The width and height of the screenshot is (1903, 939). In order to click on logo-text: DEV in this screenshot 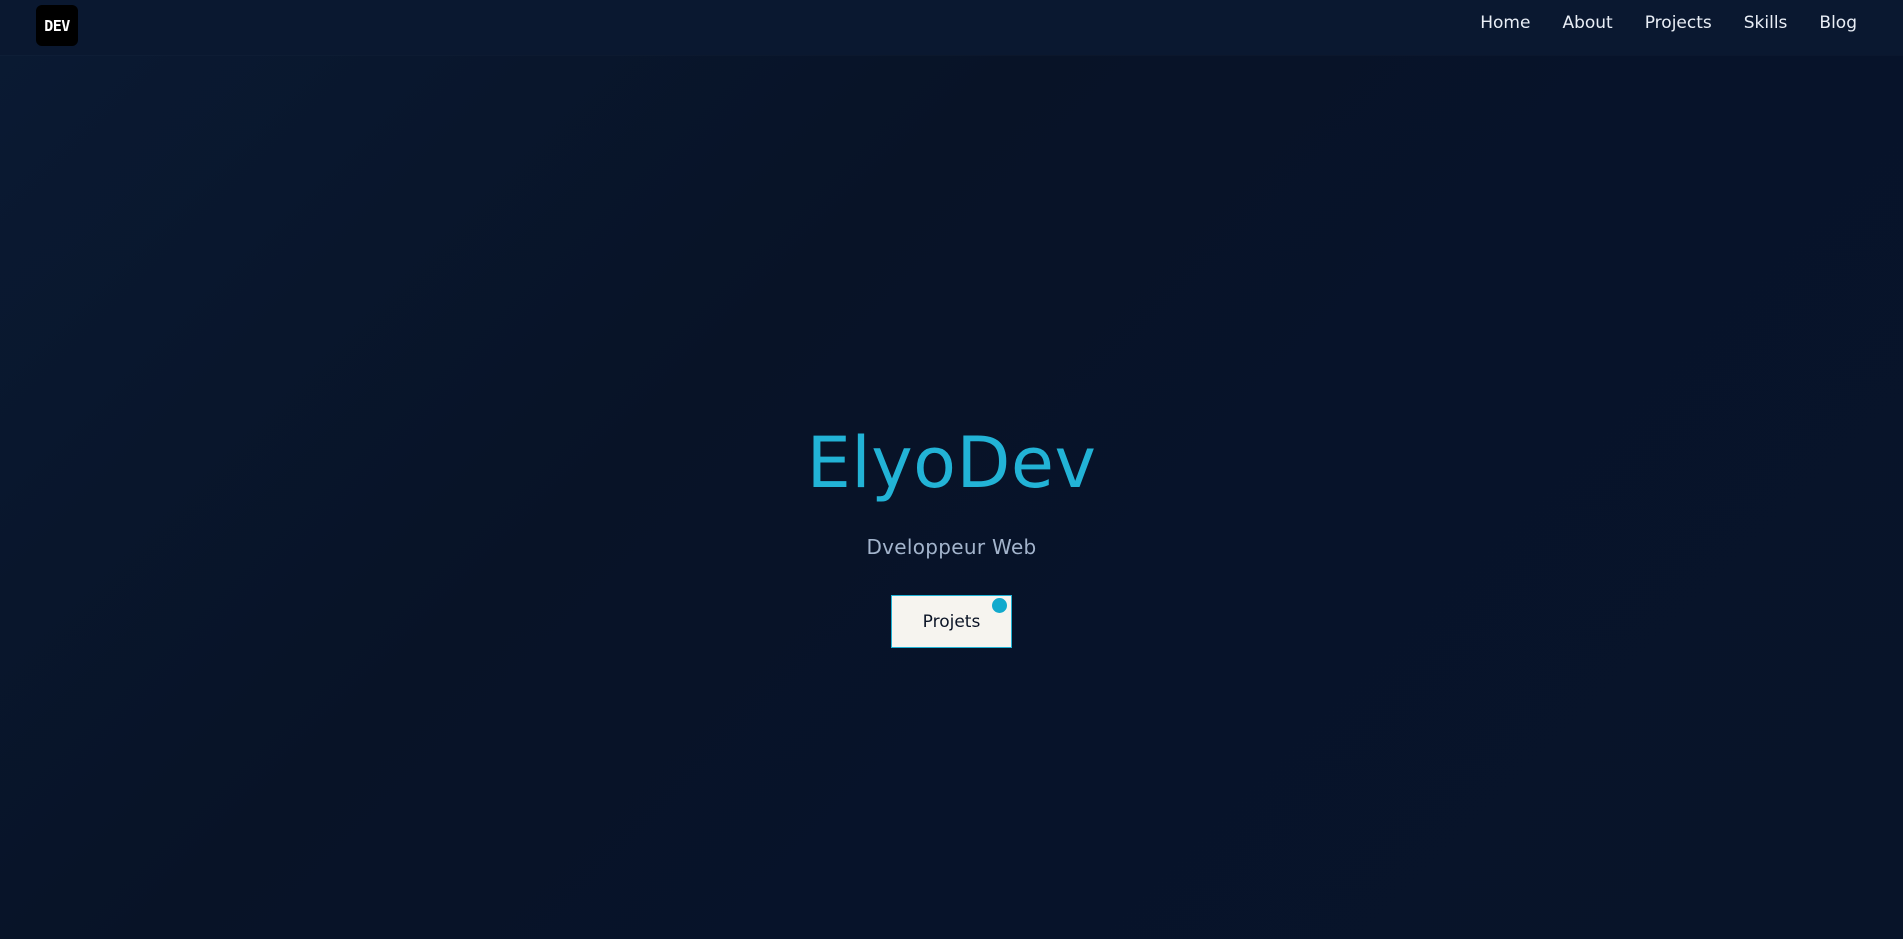, I will do `click(57, 25)`.